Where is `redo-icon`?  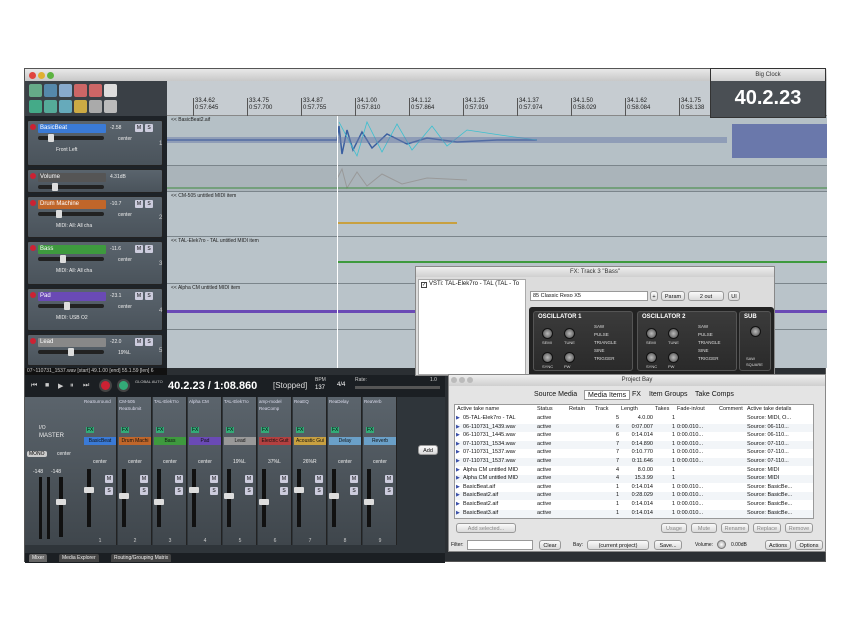 redo-icon is located at coordinates (95, 90).